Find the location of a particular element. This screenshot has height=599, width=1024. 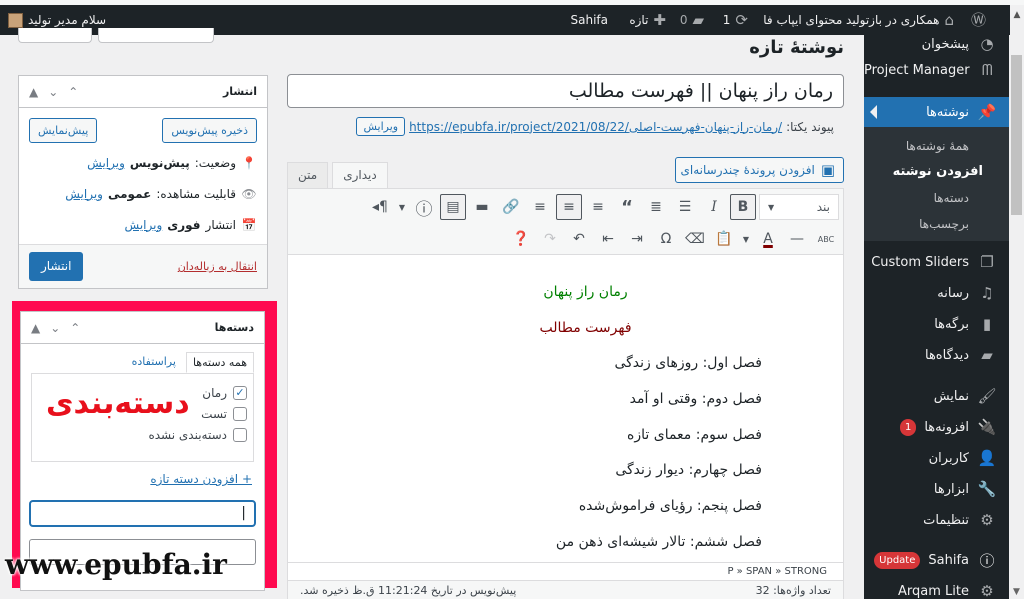

content-title-line: رمان راز پنهان is located at coordinates (585, 292).